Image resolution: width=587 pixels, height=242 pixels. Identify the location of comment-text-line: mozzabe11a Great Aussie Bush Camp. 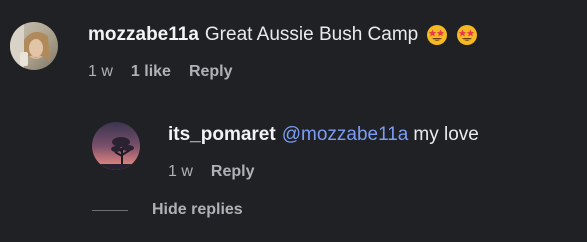
(283, 35).